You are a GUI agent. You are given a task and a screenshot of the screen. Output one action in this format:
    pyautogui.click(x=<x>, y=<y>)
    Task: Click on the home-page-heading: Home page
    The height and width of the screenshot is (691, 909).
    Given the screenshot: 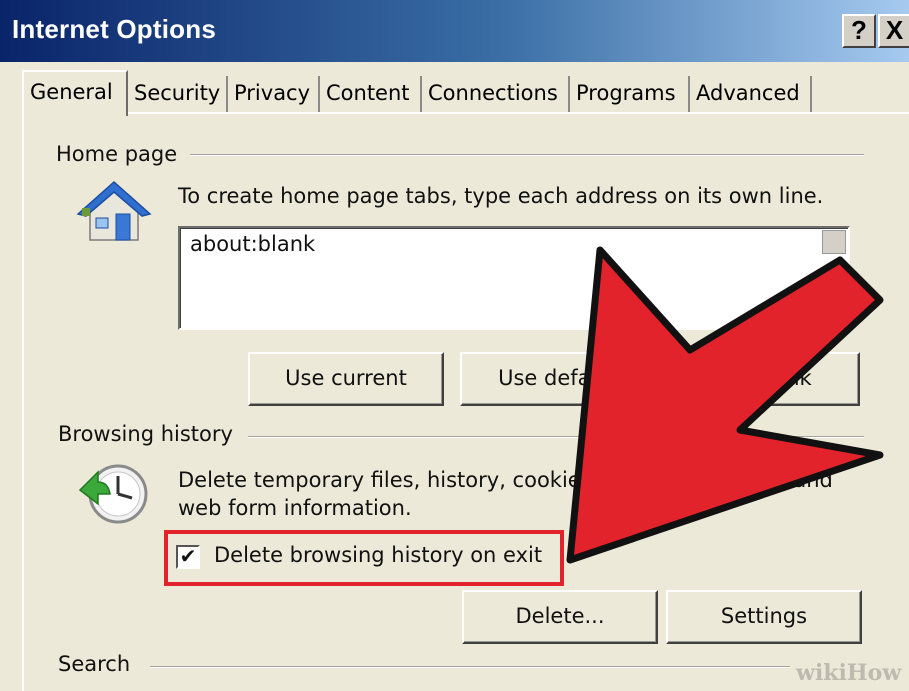 What is the action you would take?
    pyautogui.click(x=123, y=154)
    